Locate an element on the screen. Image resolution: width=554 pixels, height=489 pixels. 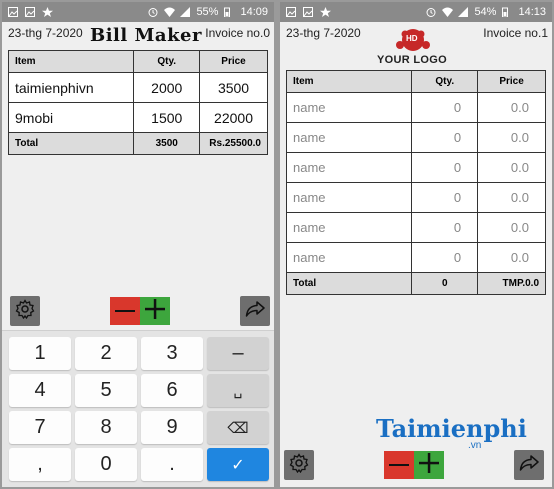
key-5: 5 is located at coordinates (106, 390).